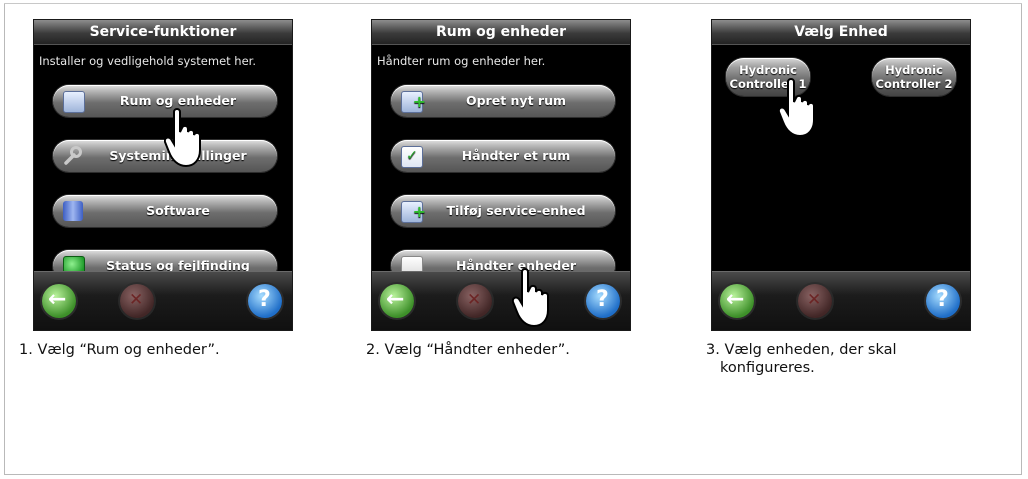 This screenshot has height=479, width=1028. I want to click on controller-label-line2: Controller 2, so click(914, 84).